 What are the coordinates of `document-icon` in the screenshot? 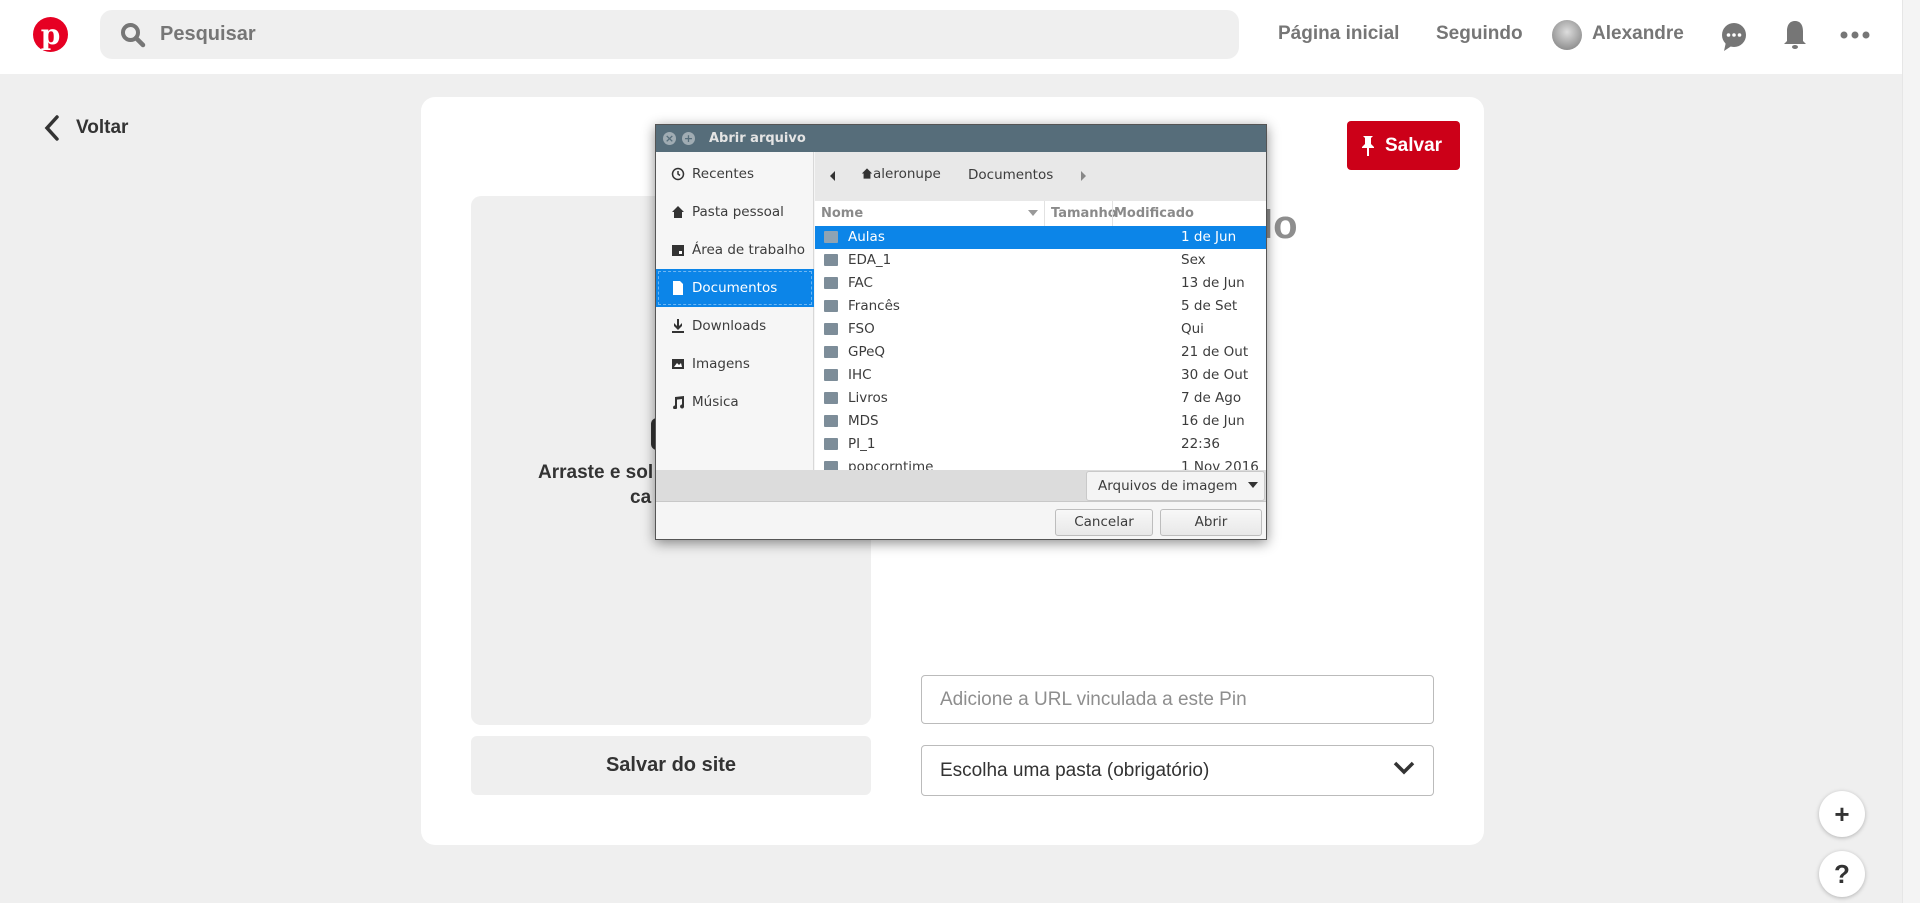 It's located at (678, 288).